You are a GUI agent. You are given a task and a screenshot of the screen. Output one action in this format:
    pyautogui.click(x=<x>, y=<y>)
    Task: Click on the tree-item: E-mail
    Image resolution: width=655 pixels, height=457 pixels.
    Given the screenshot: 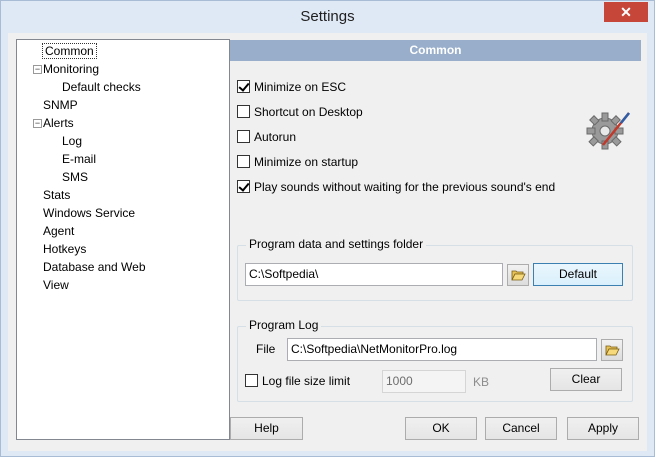 What is the action you would take?
    pyautogui.click(x=79, y=159)
    